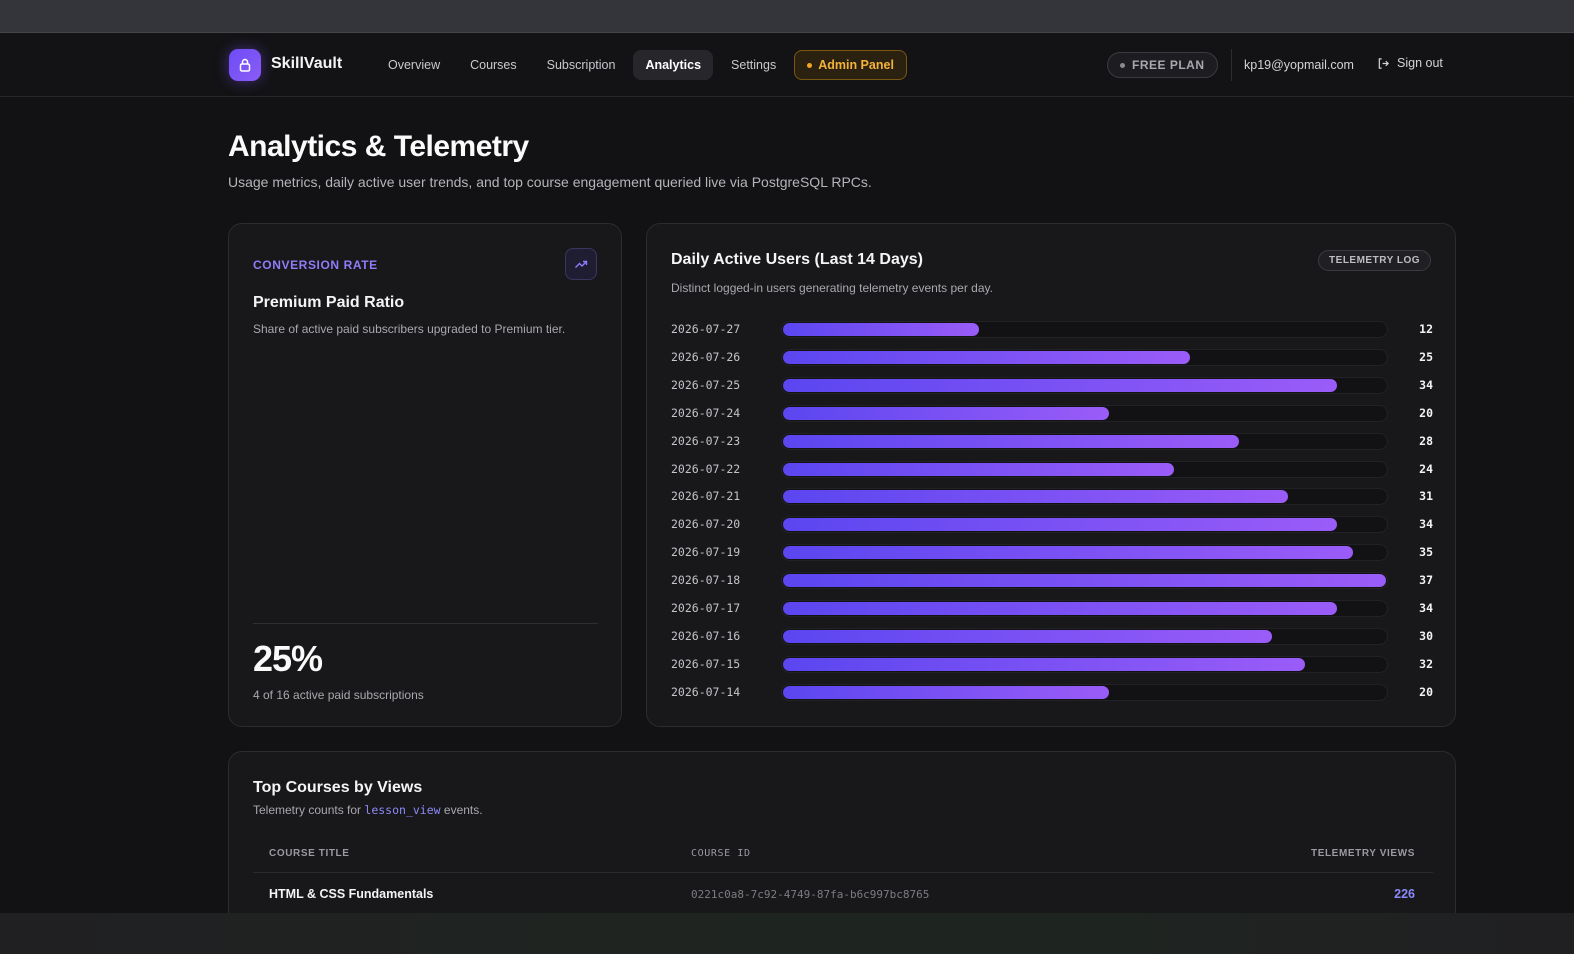  I want to click on dau-bar-row: 2026-07-15 32, so click(1052, 664).